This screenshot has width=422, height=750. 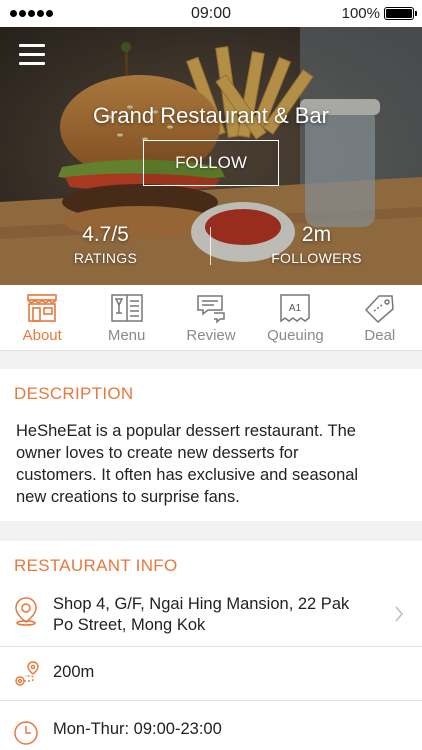 What do you see at coordinates (211, 13) in the screenshot?
I see `status-bar: 09:00 100%` at bounding box center [211, 13].